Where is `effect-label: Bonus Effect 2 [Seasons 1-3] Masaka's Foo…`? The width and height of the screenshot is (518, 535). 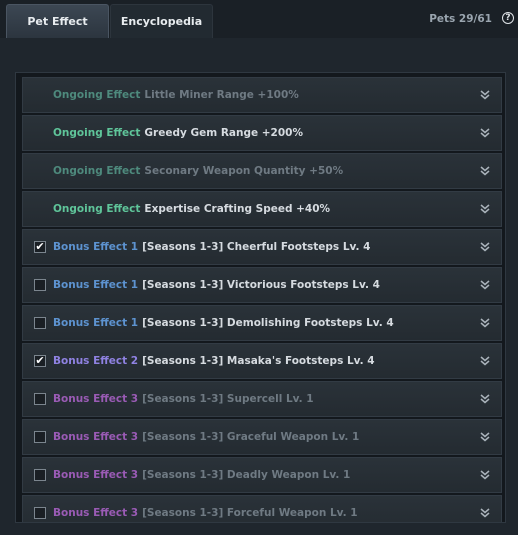
effect-label: Bonus Effect 2 [Seasons 1-3] Masaka's Foo… is located at coordinates (214, 361).